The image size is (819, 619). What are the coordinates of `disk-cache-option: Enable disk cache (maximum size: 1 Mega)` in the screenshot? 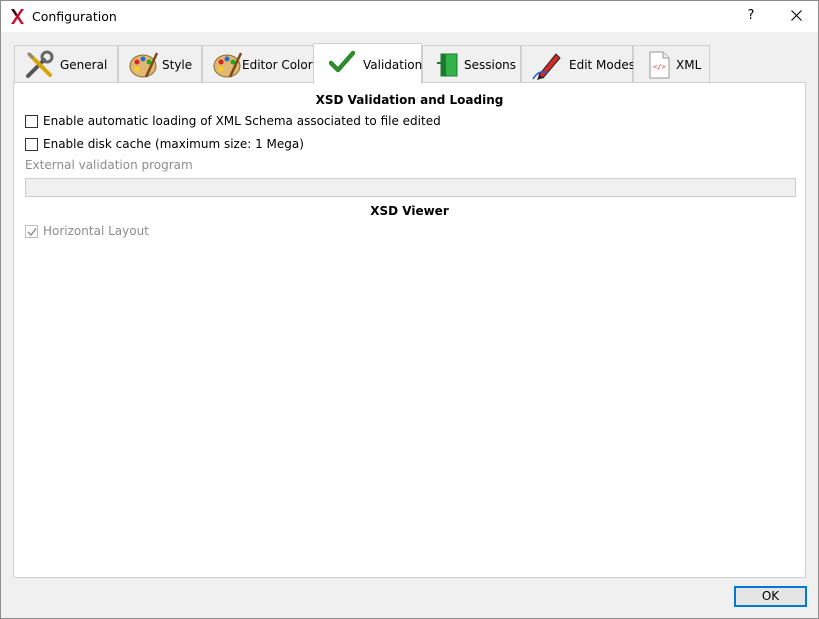 It's located at (164, 144).